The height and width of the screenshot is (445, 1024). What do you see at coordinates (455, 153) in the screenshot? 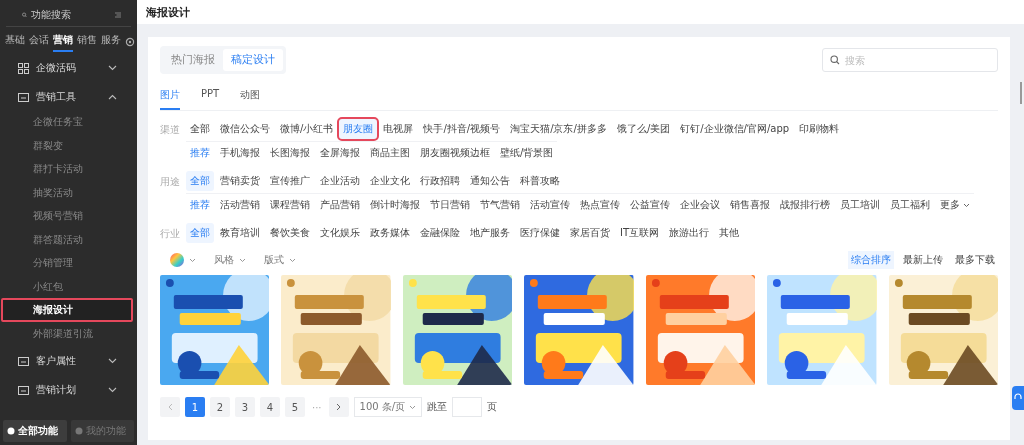
I see `filter-option: 朋友圈视频边框` at bounding box center [455, 153].